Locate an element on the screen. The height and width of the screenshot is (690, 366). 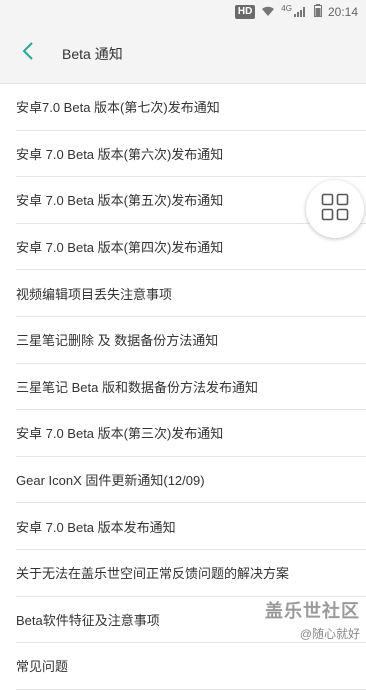
page-title: Beta 通知 is located at coordinates (92, 53).